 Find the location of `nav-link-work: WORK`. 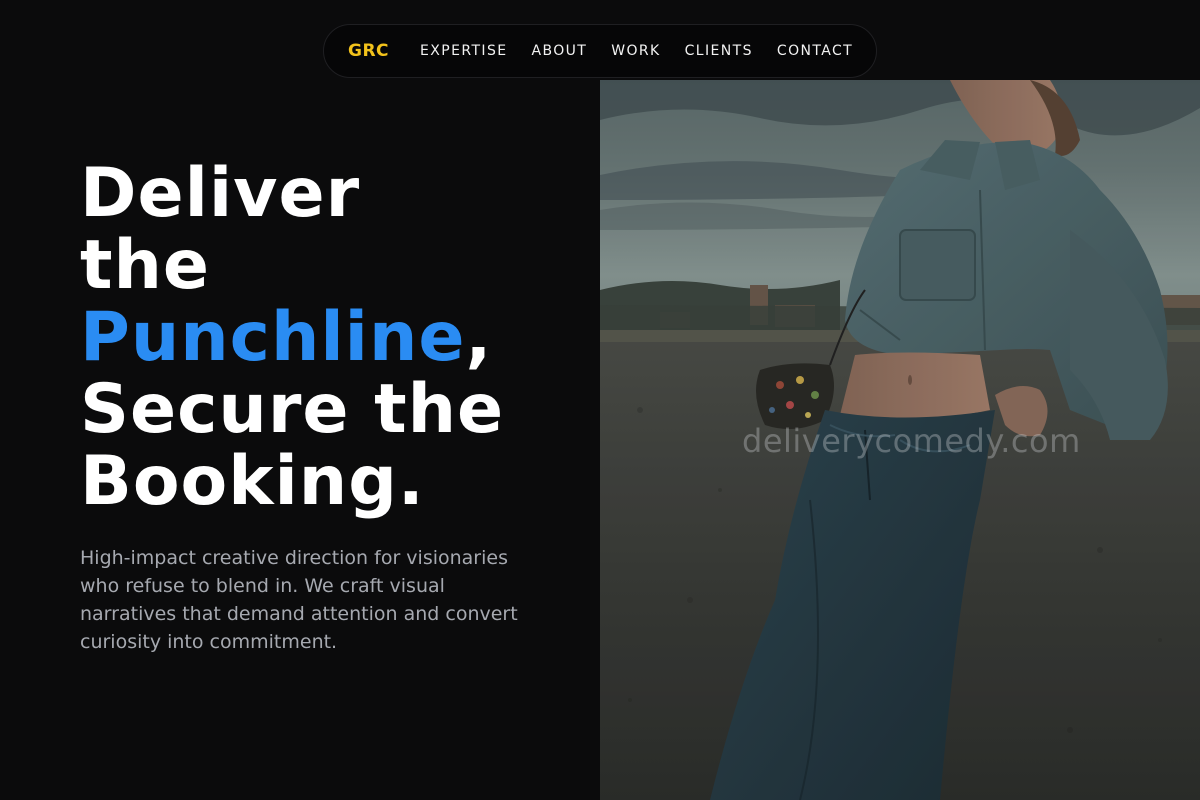

nav-link-work: WORK is located at coordinates (635, 51).